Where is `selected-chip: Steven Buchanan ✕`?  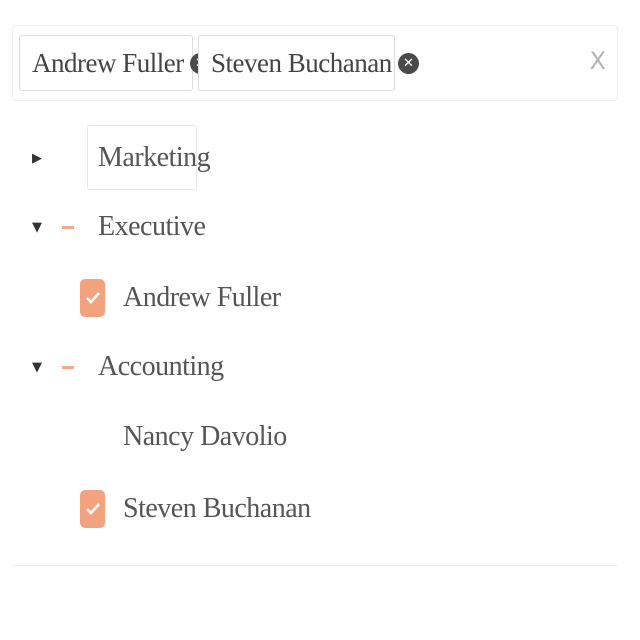
selected-chip: Steven Buchanan ✕ is located at coordinates (308, 63).